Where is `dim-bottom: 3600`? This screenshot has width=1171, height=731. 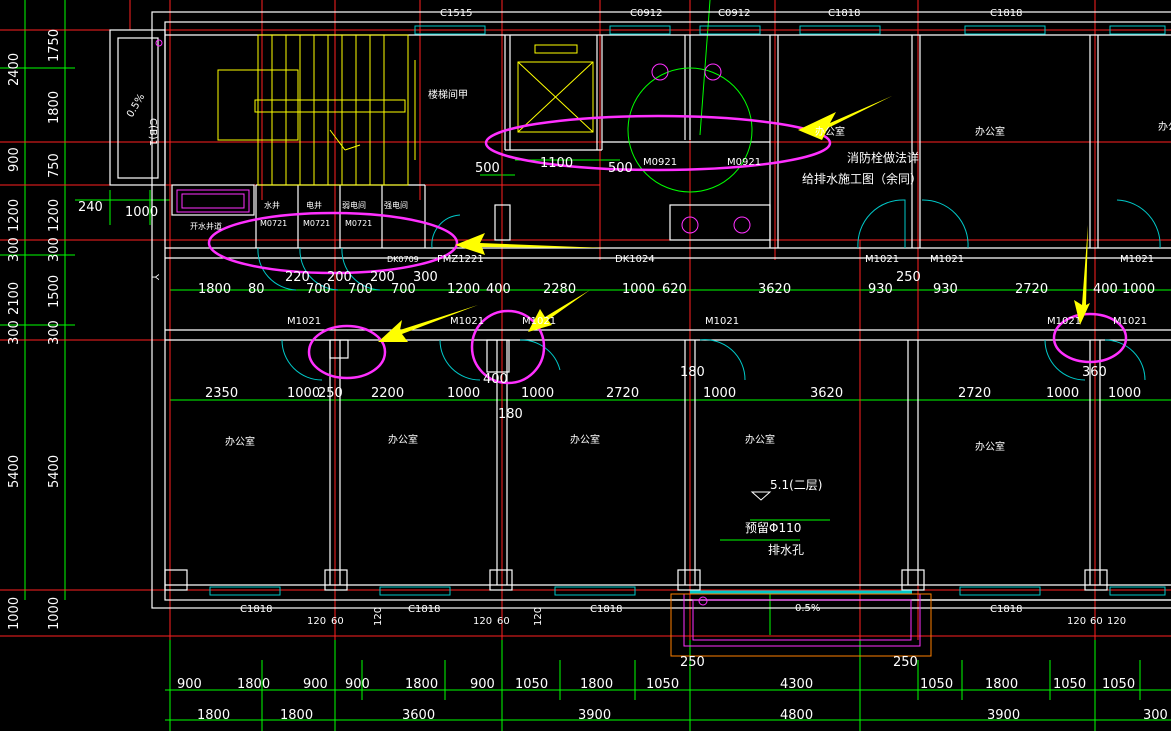
dim-bottom: 3600 is located at coordinates (418, 715).